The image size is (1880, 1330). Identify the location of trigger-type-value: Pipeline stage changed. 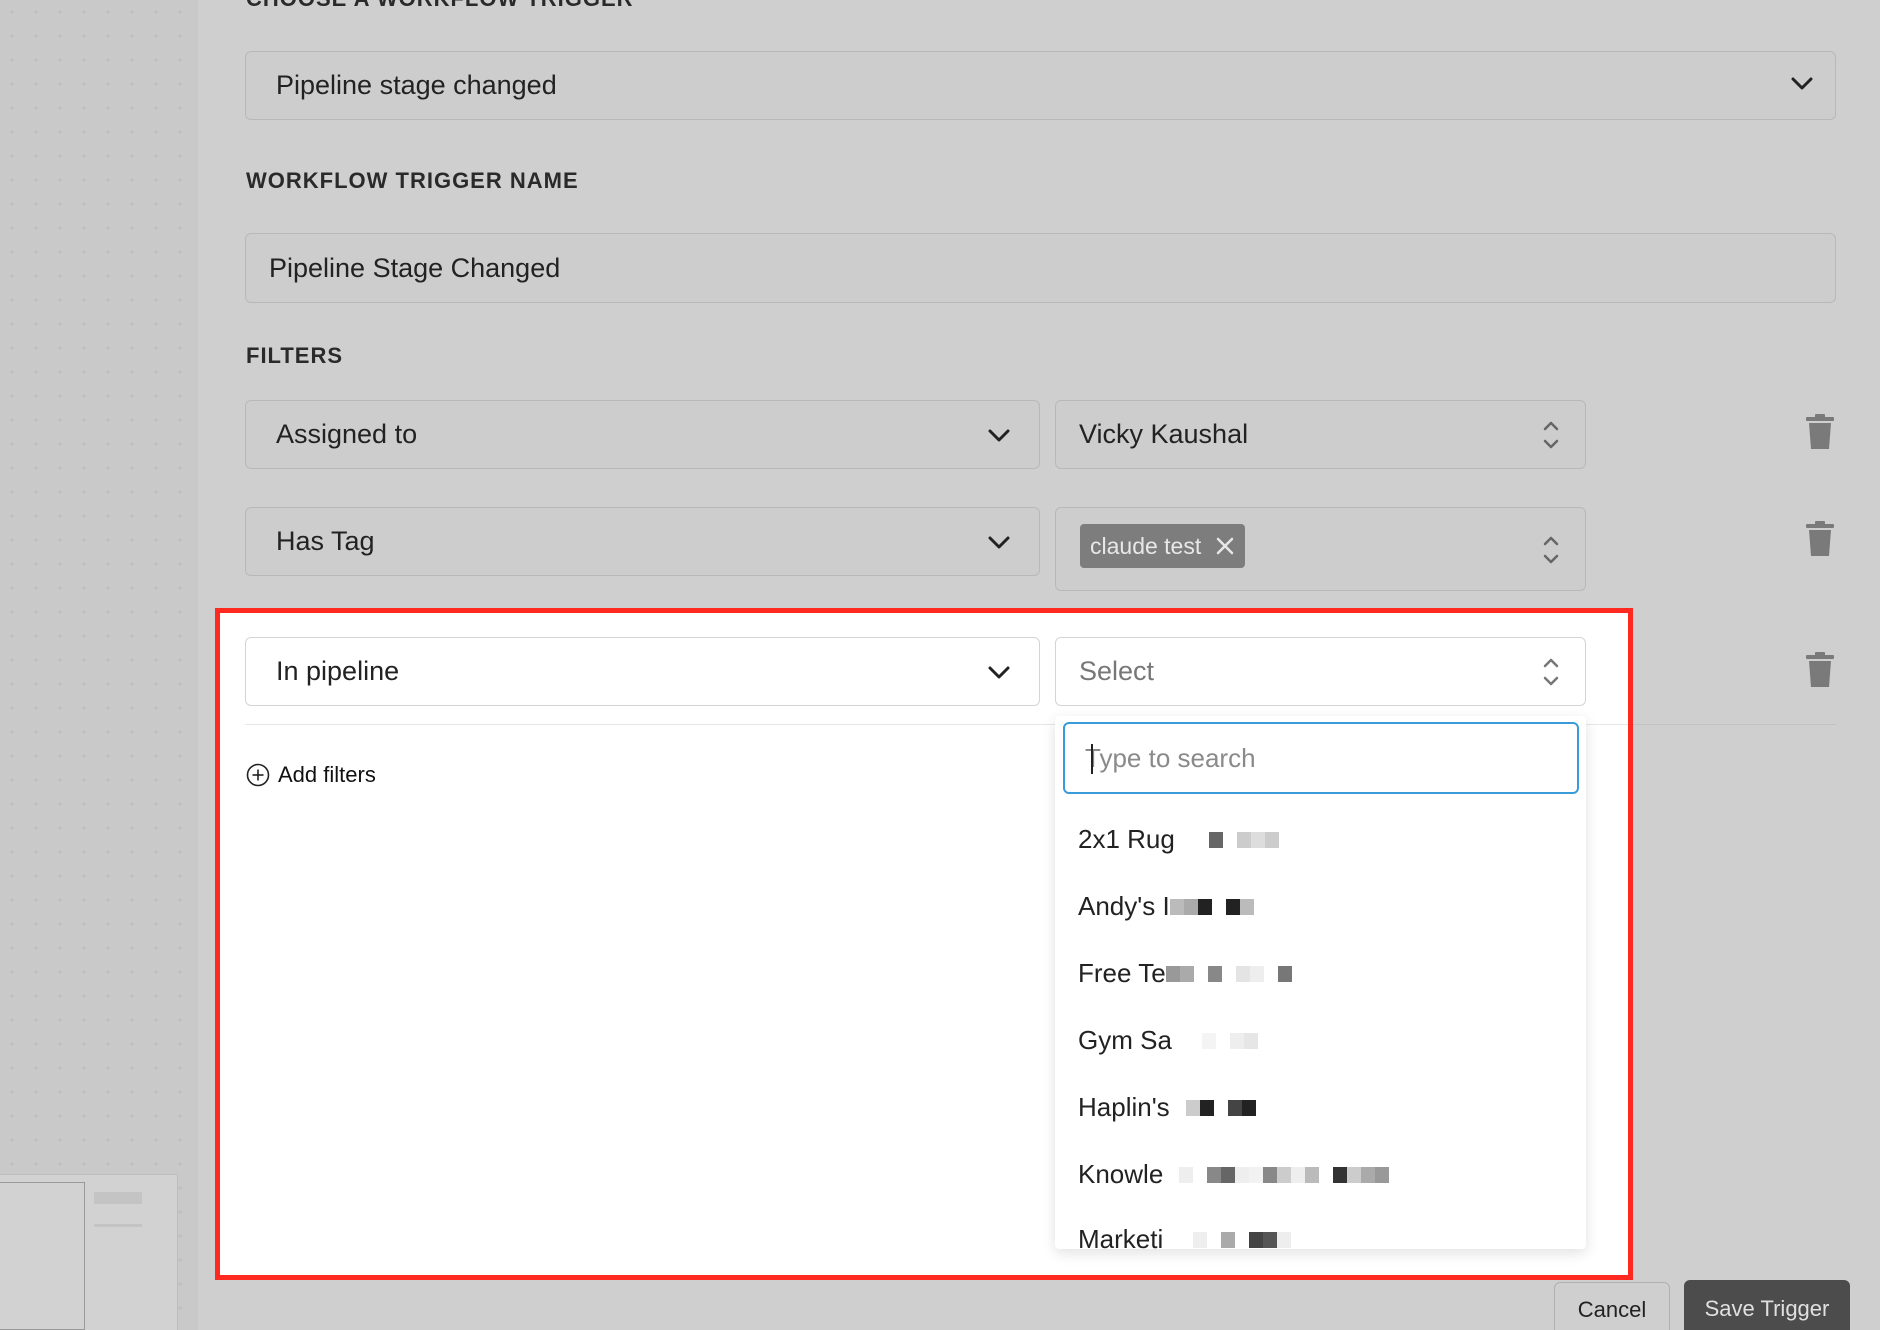
(416, 85).